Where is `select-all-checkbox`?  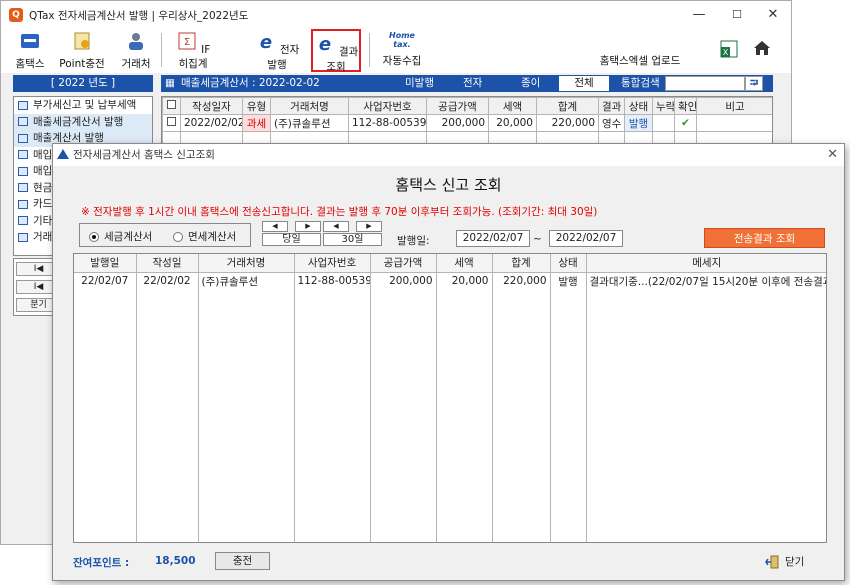
select-all-checkbox is located at coordinates (171, 104).